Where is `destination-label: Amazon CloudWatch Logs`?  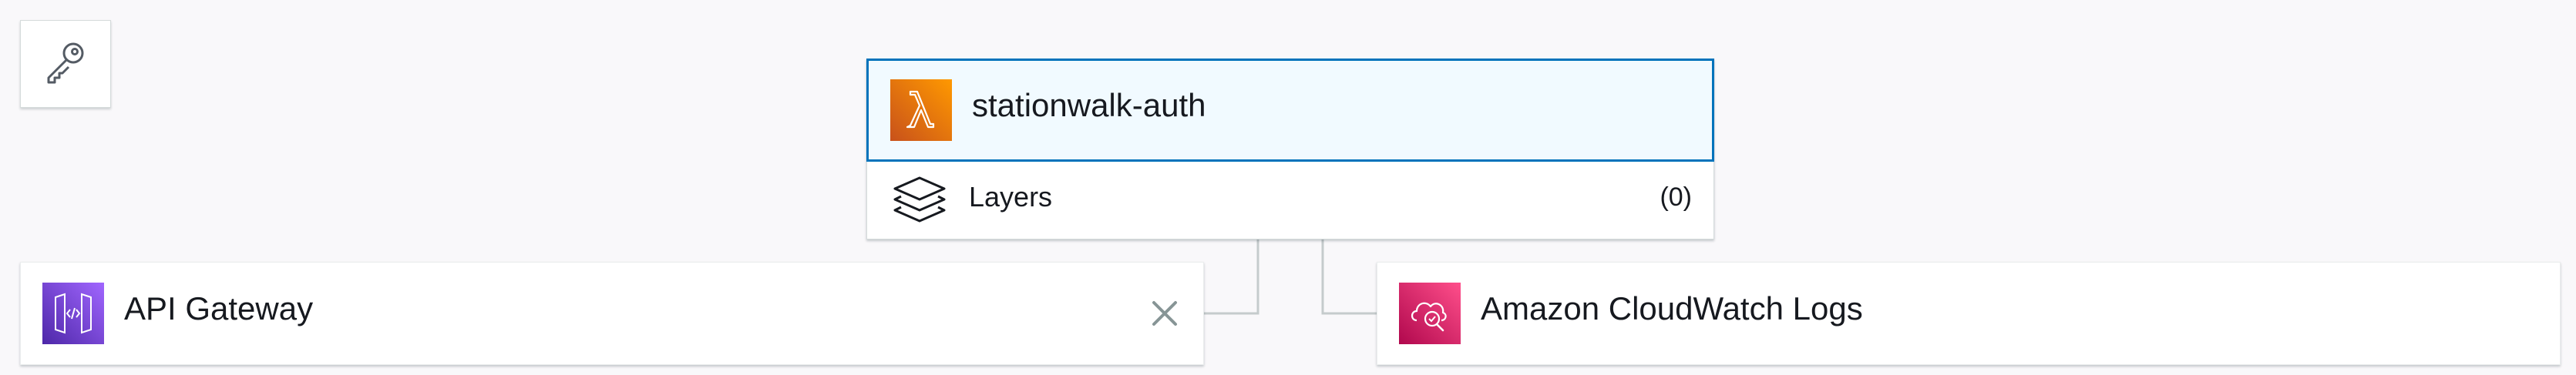
destination-label: Amazon CloudWatch Logs is located at coordinates (1672, 308).